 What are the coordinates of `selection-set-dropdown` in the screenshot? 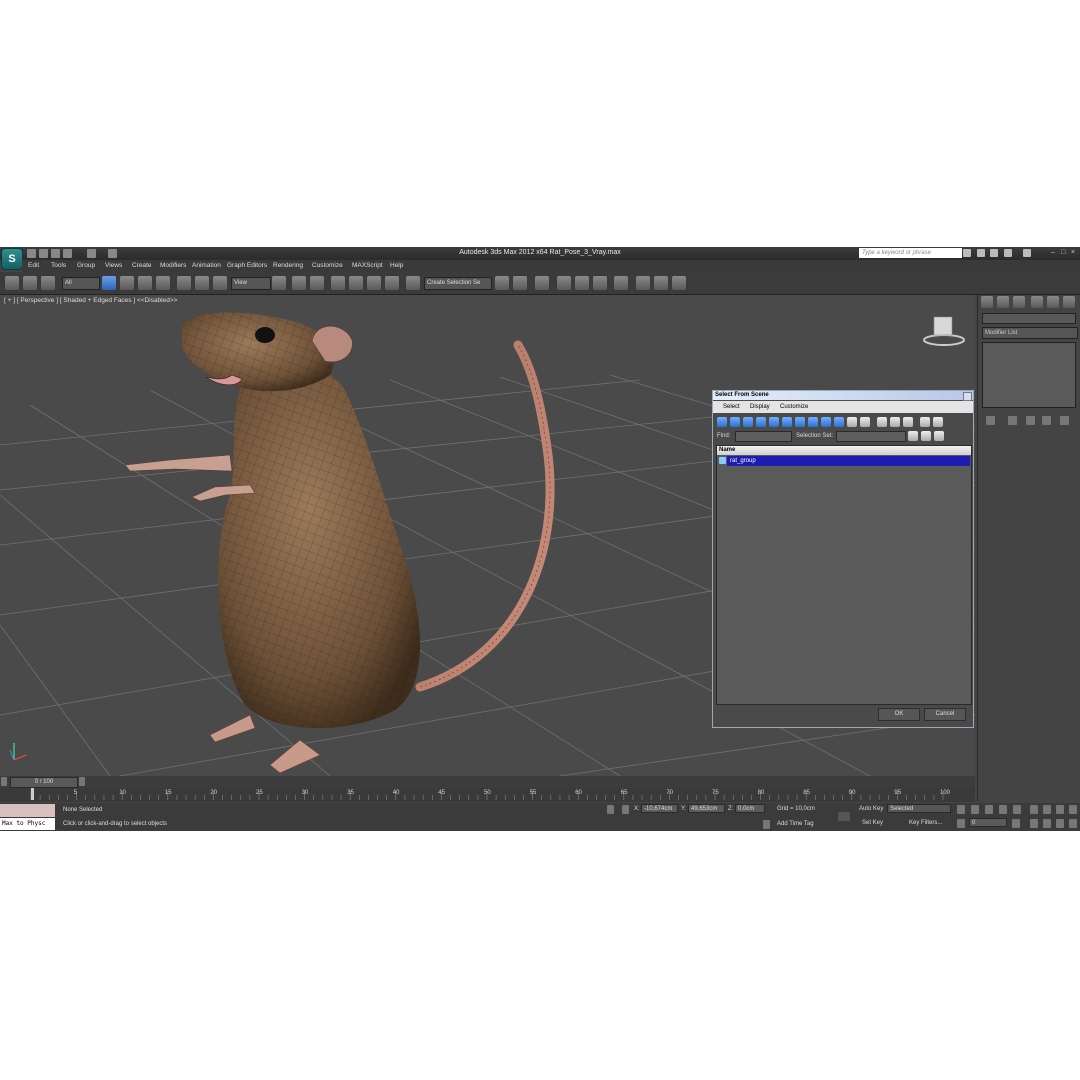 It's located at (871, 436).